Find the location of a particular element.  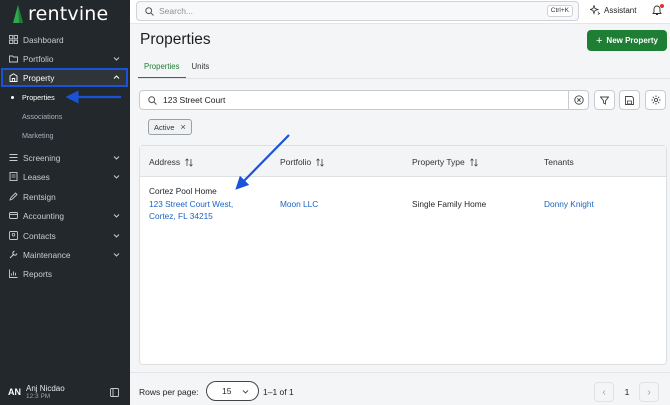

sidebar-subitem-label: Associations is located at coordinates (42, 116).